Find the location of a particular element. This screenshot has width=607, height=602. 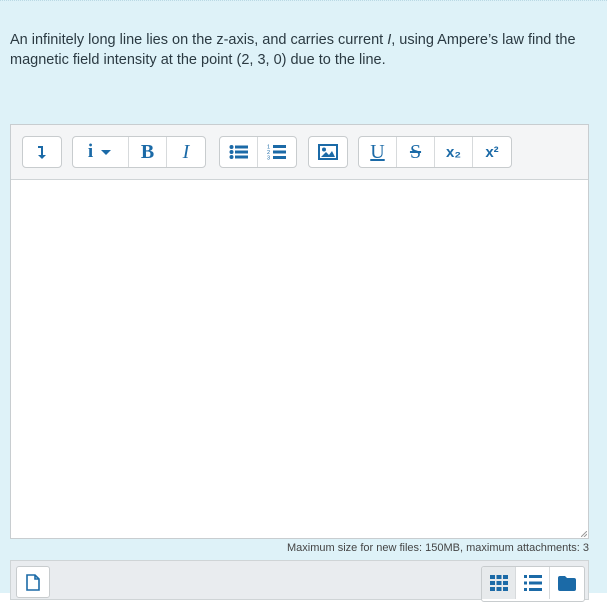

view-tree-button is located at coordinates (567, 583).